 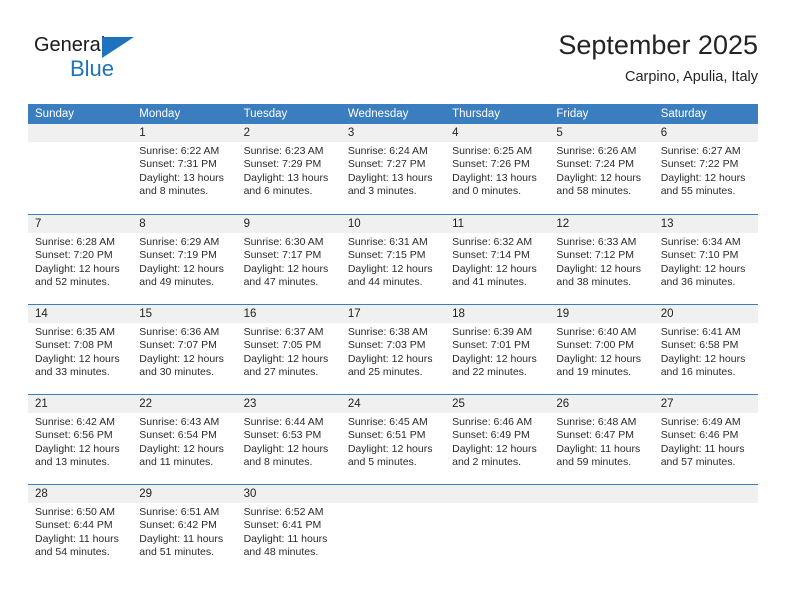 What do you see at coordinates (285, 538) in the screenshot?
I see `daylight-text-line1: Daylight: 11 hours` at bounding box center [285, 538].